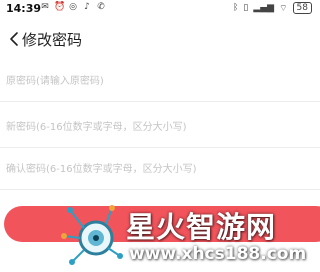 The width and height of the screenshot is (320, 272). Describe the element at coordinates (160, 10) in the screenshot. I see `status-bar: 14:39 ✉ ⏰ ◎ ♪ ✆ ᛒ ▯ ▂▄▆ ⌔ 58` at that location.